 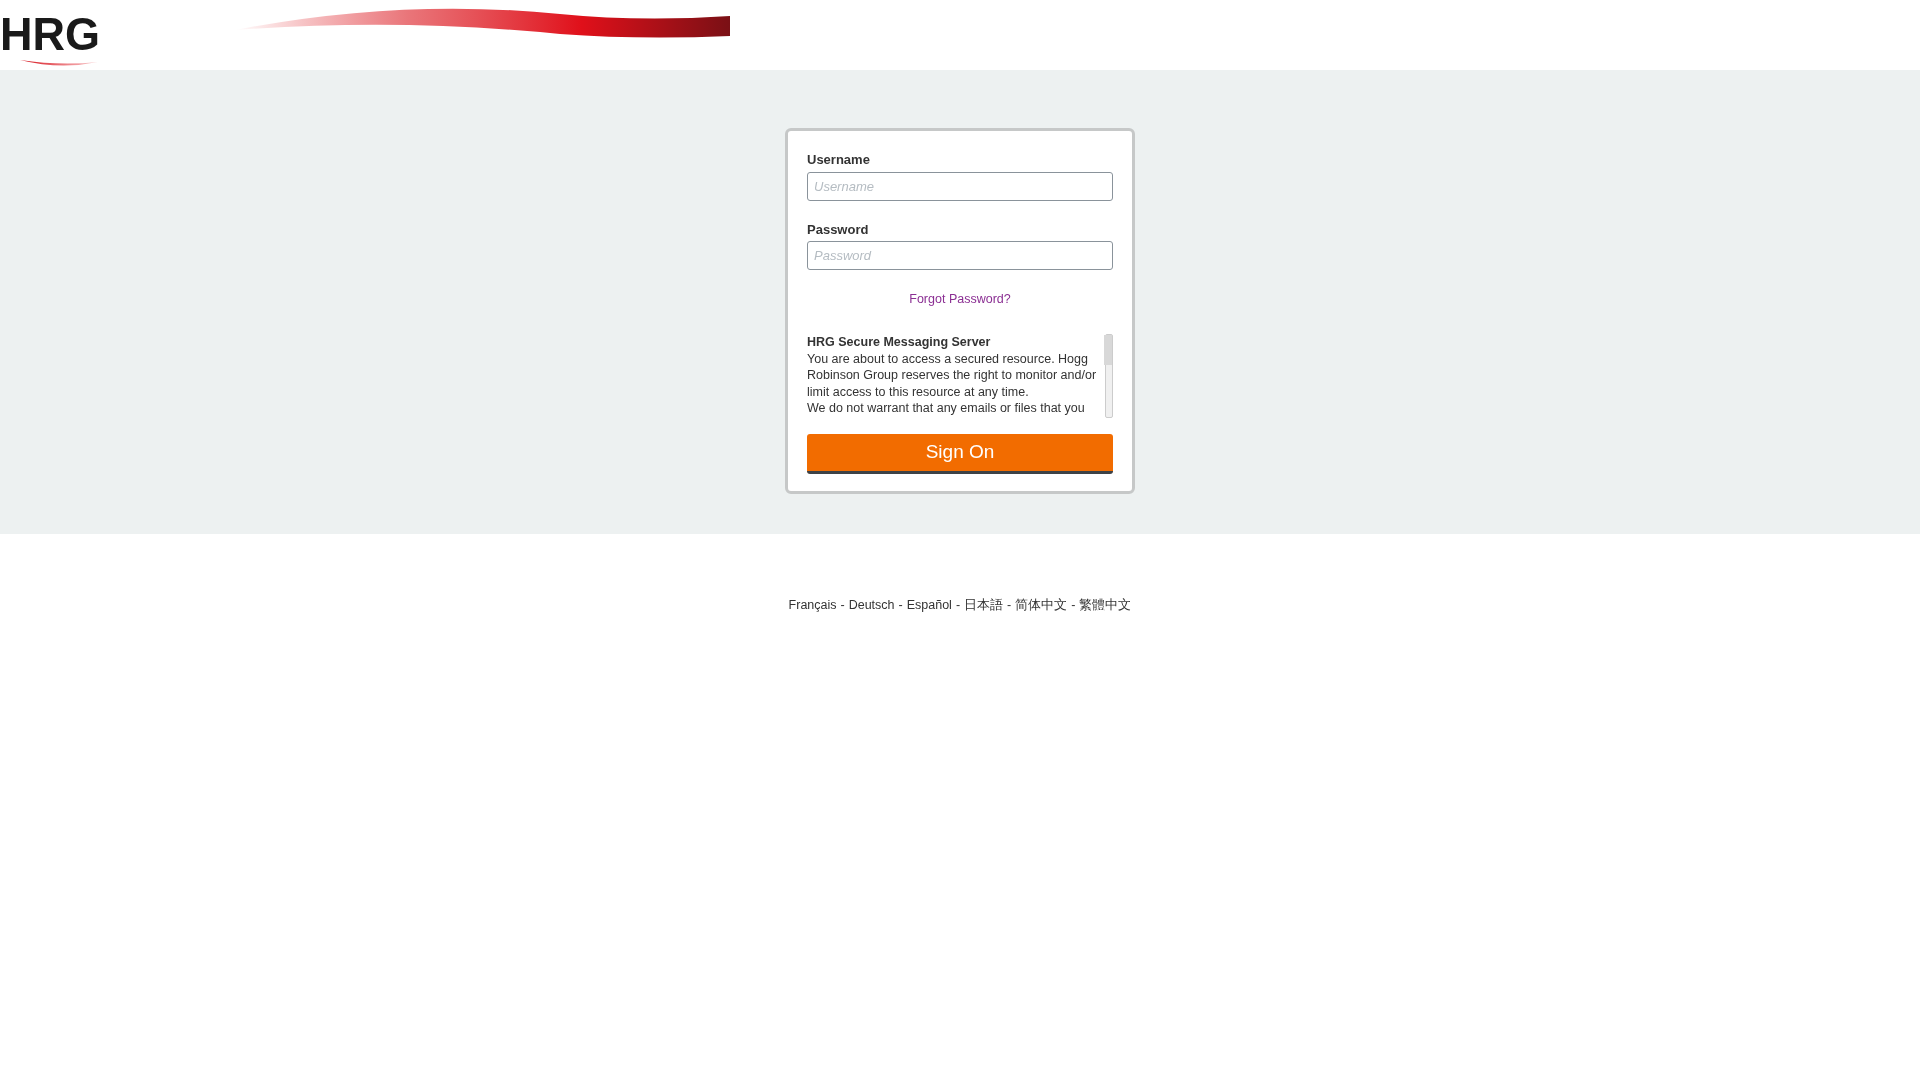 What do you see at coordinates (929, 605) in the screenshot?
I see `language-link: Español` at bounding box center [929, 605].